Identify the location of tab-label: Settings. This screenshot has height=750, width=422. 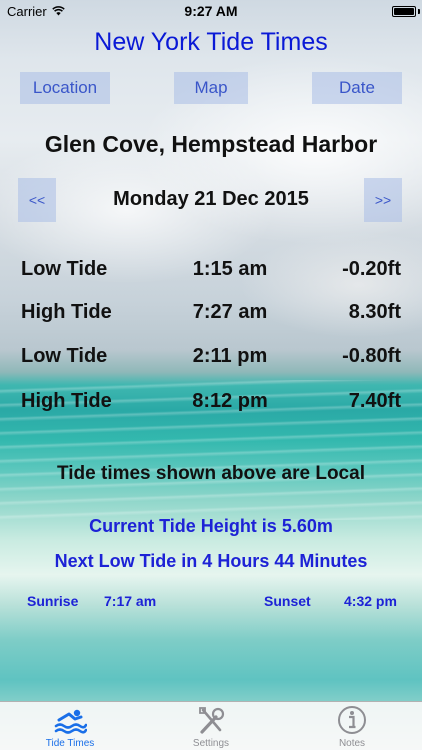
(211, 743).